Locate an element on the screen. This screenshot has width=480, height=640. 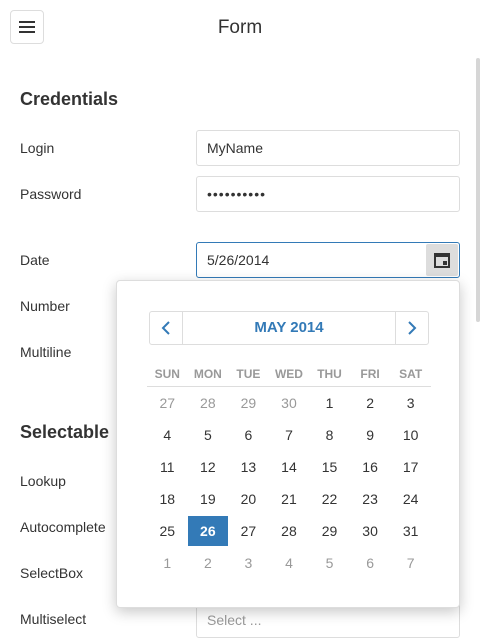
weekday-label: WED is located at coordinates (288, 373).